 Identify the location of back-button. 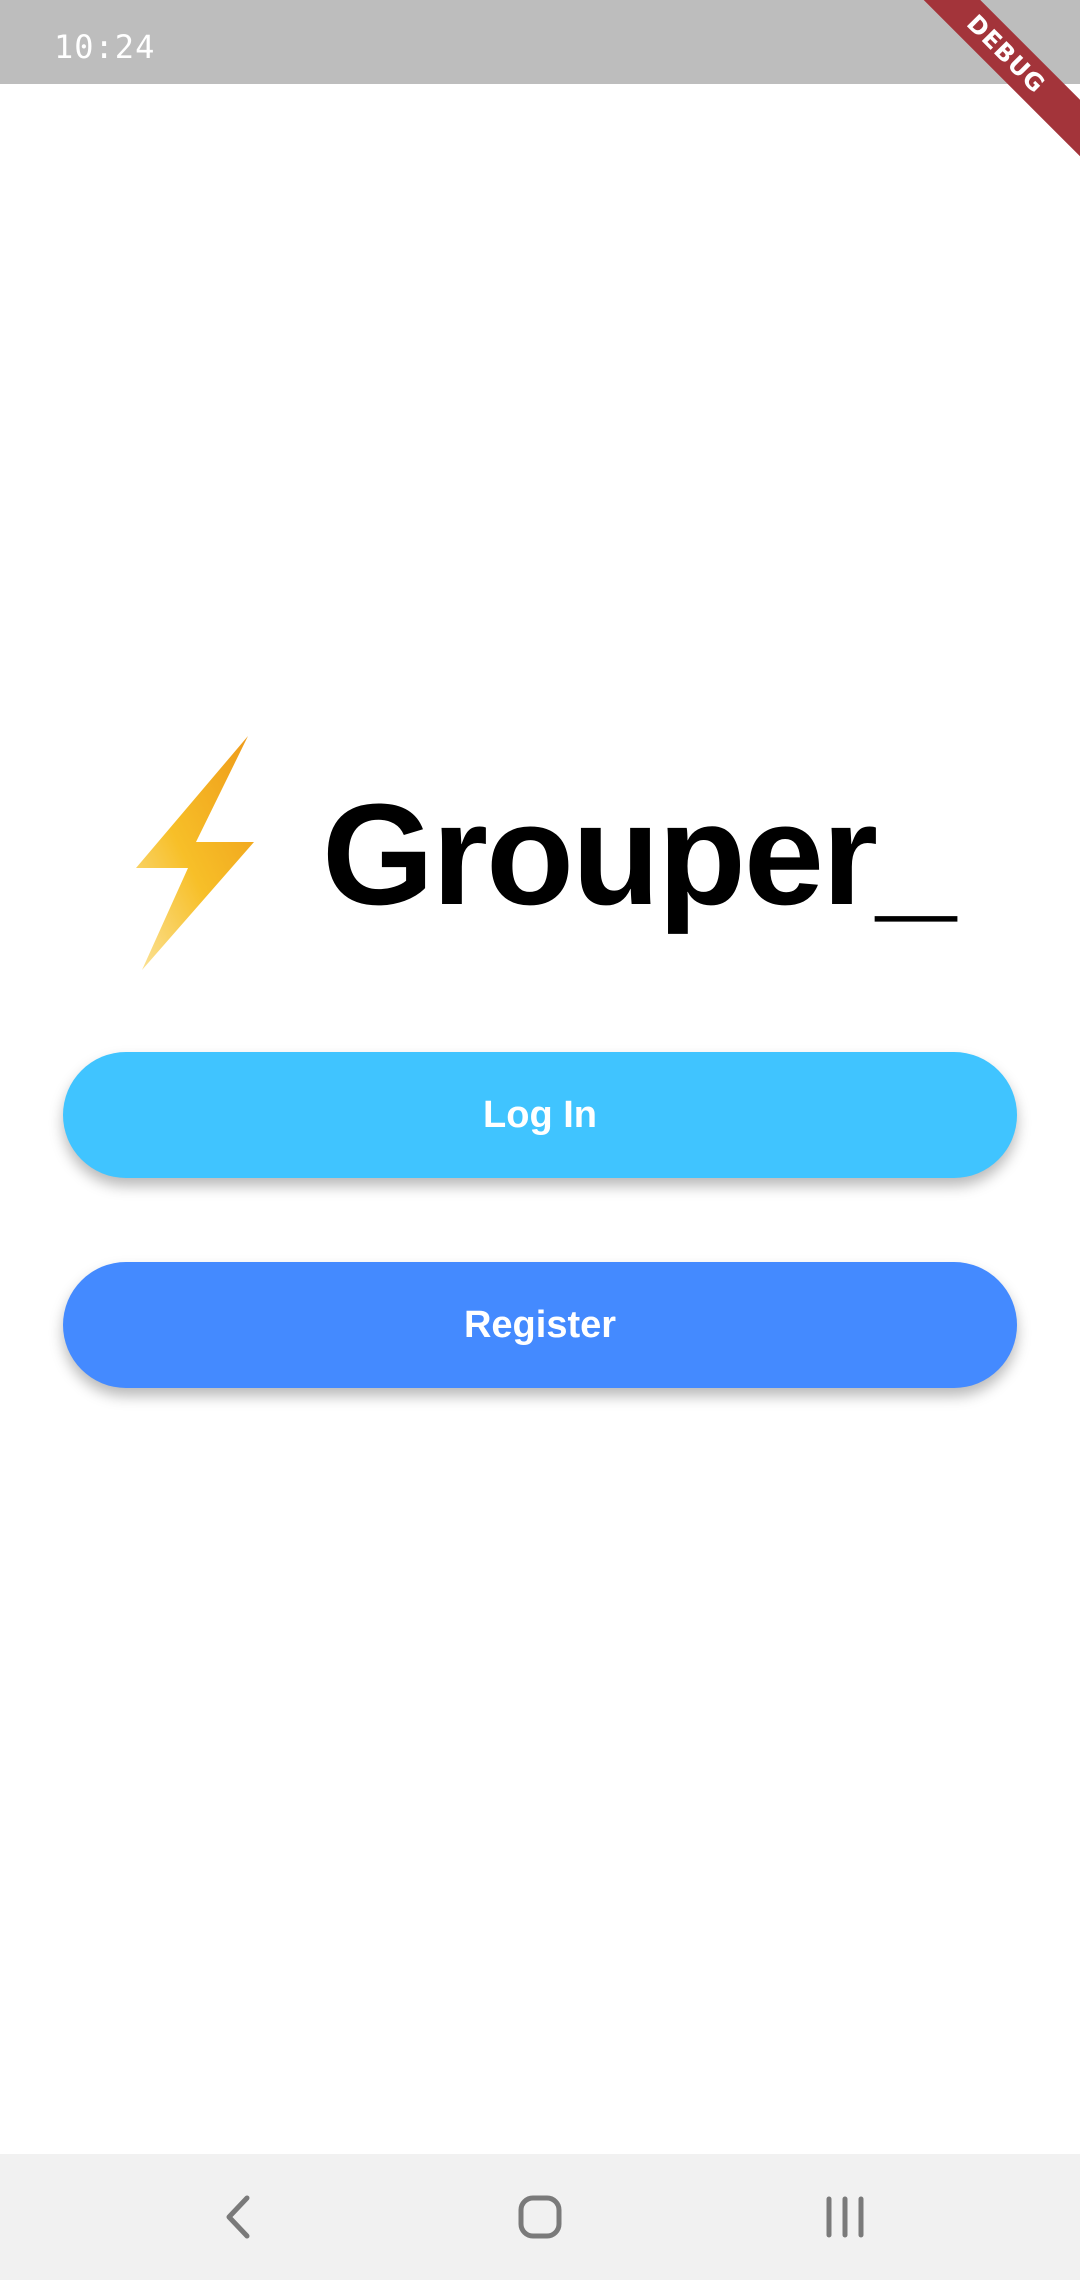
(239, 2217).